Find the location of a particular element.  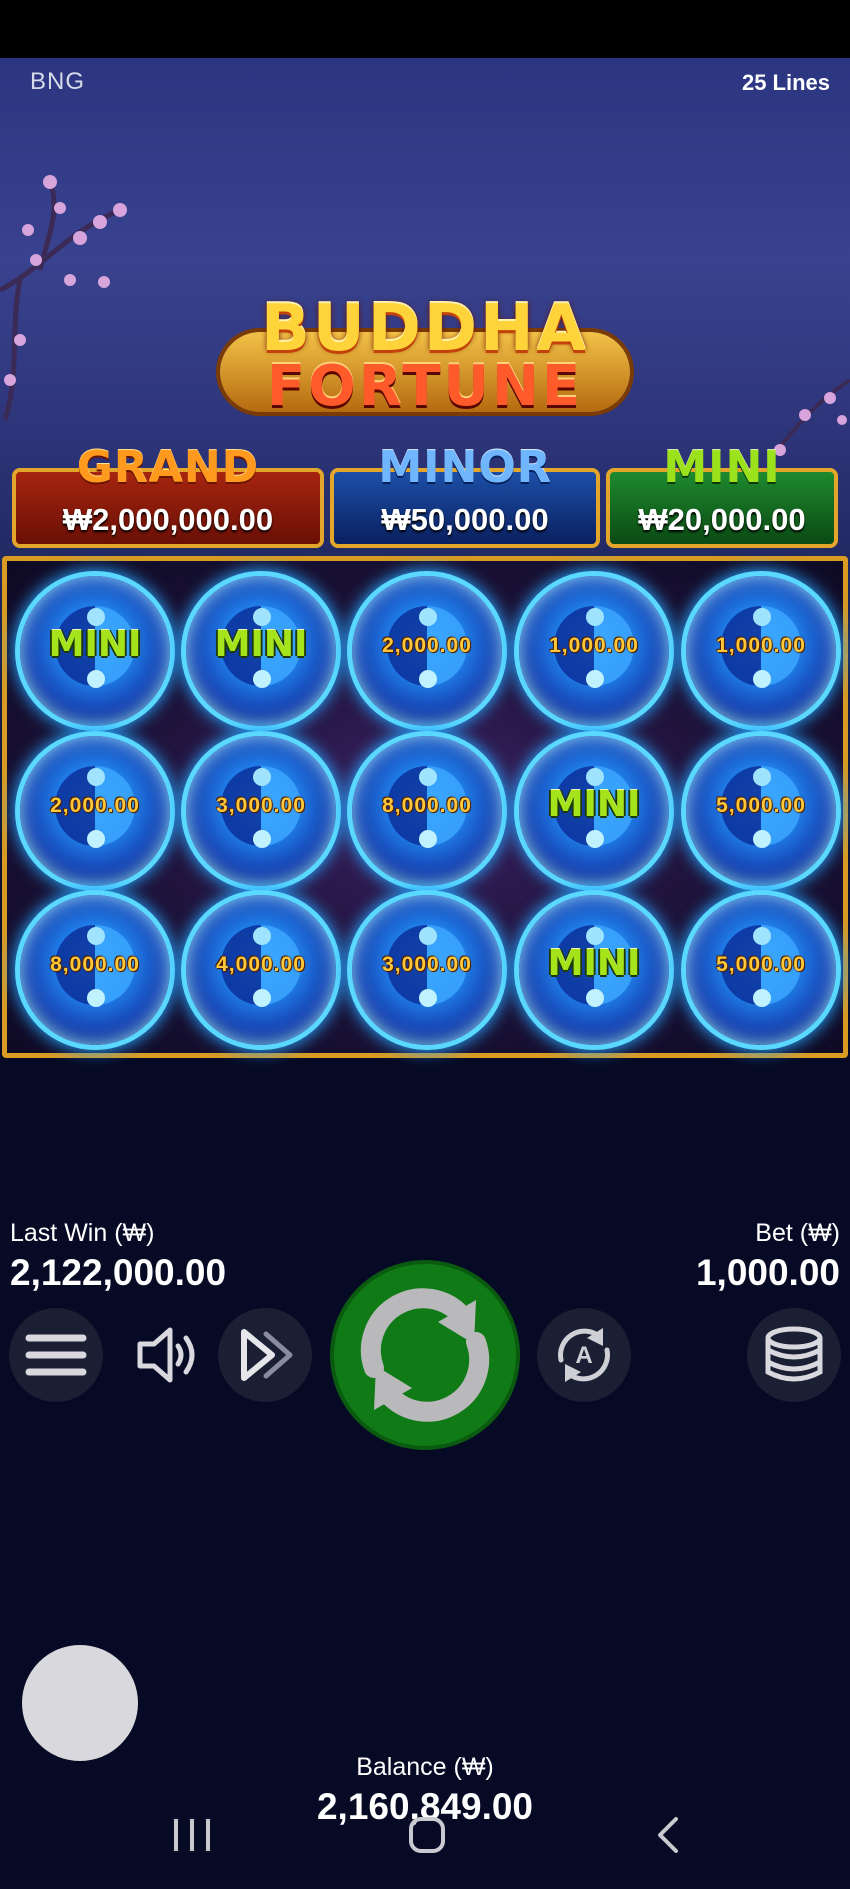

speaker-icon is located at coordinates (166, 1355).